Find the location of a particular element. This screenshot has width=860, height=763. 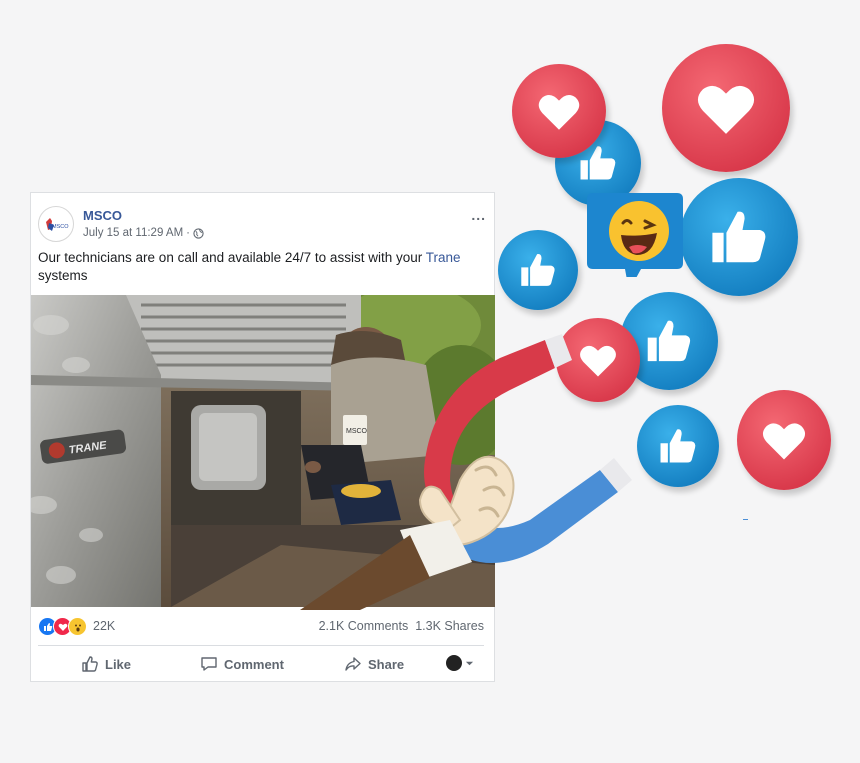

msco-logo-icon: MSCO is located at coordinates (57, 224).